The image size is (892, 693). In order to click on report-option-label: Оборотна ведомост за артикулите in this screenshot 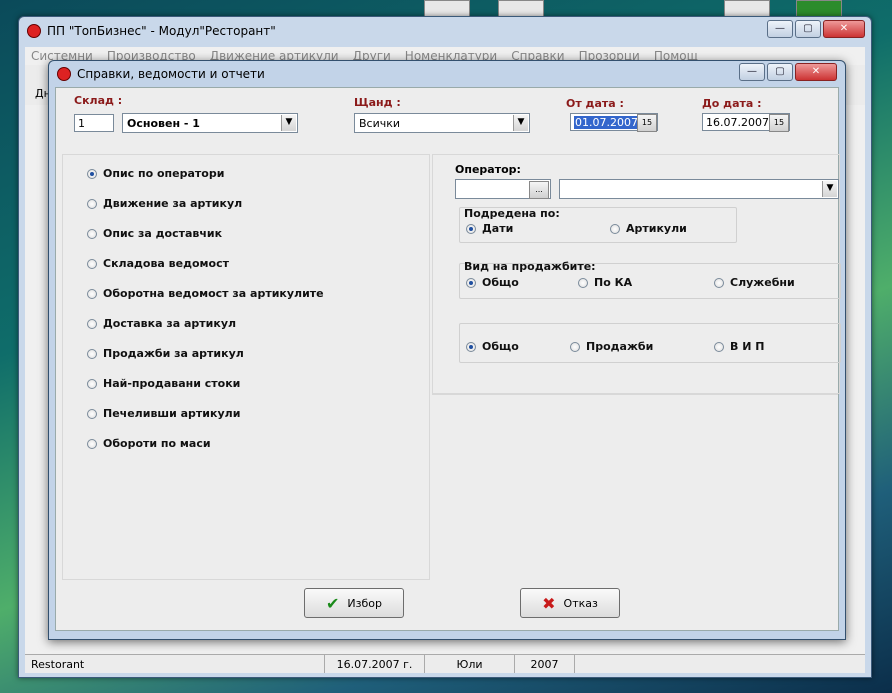, I will do `click(213, 293)`.